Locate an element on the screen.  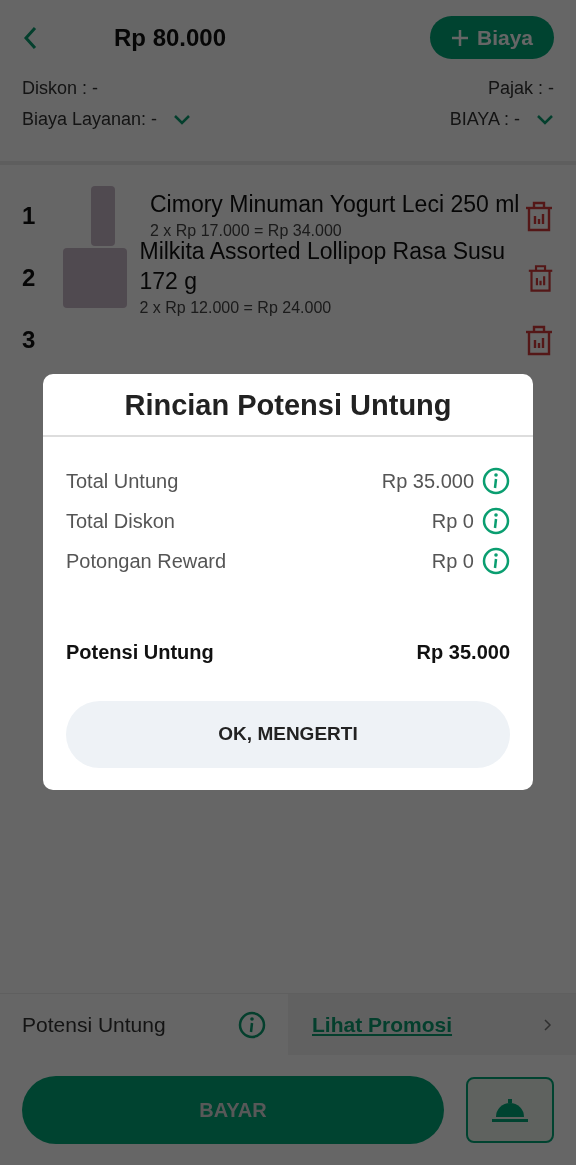
detail-value: Rp 35.000 is located at coordinates (427, 481).